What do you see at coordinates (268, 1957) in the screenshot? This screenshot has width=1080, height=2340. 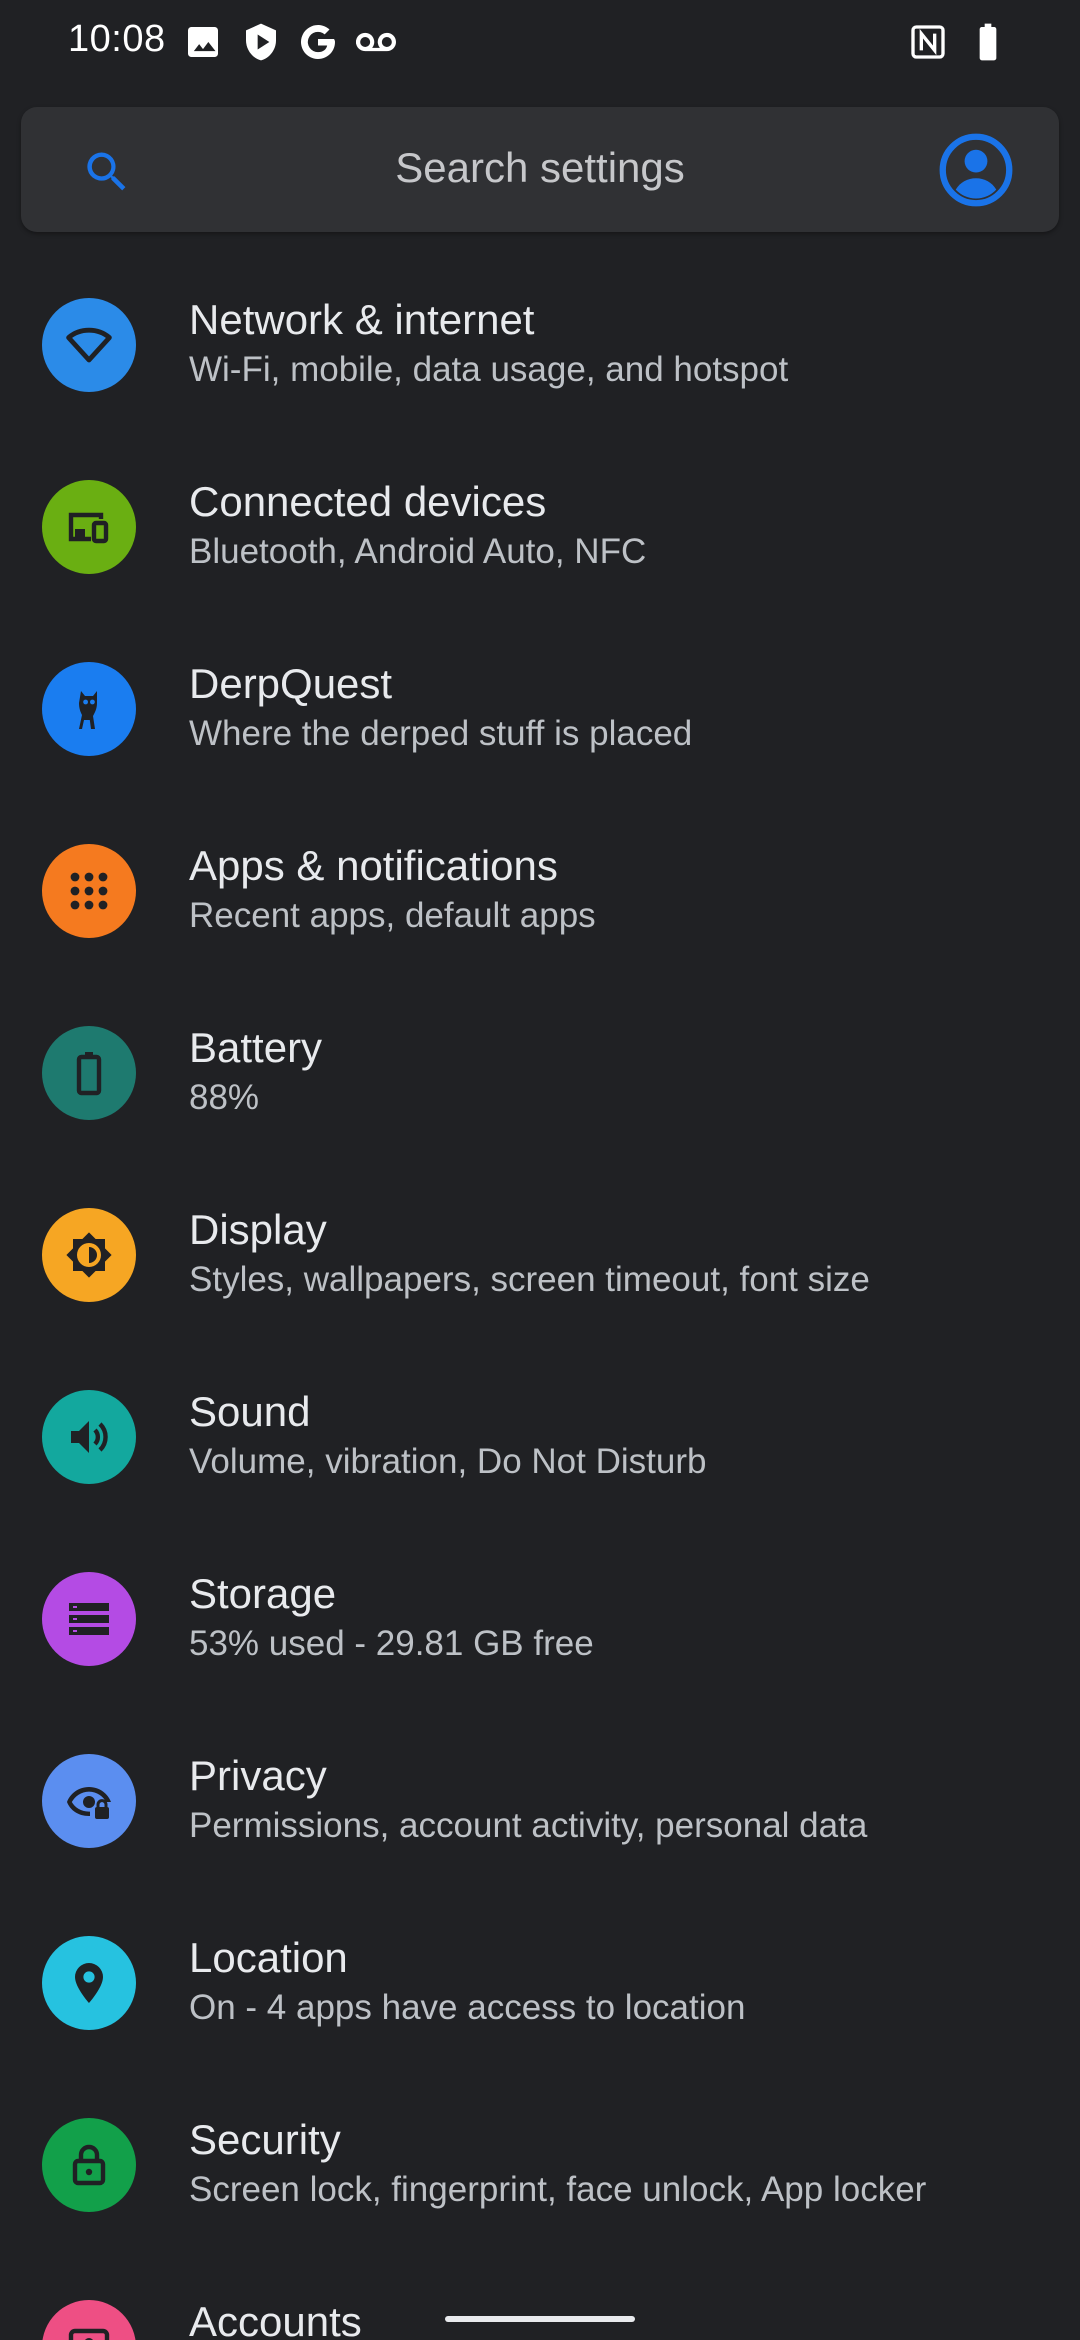 I see `settings-item-title: Location` at bounding box center [268, 1957].